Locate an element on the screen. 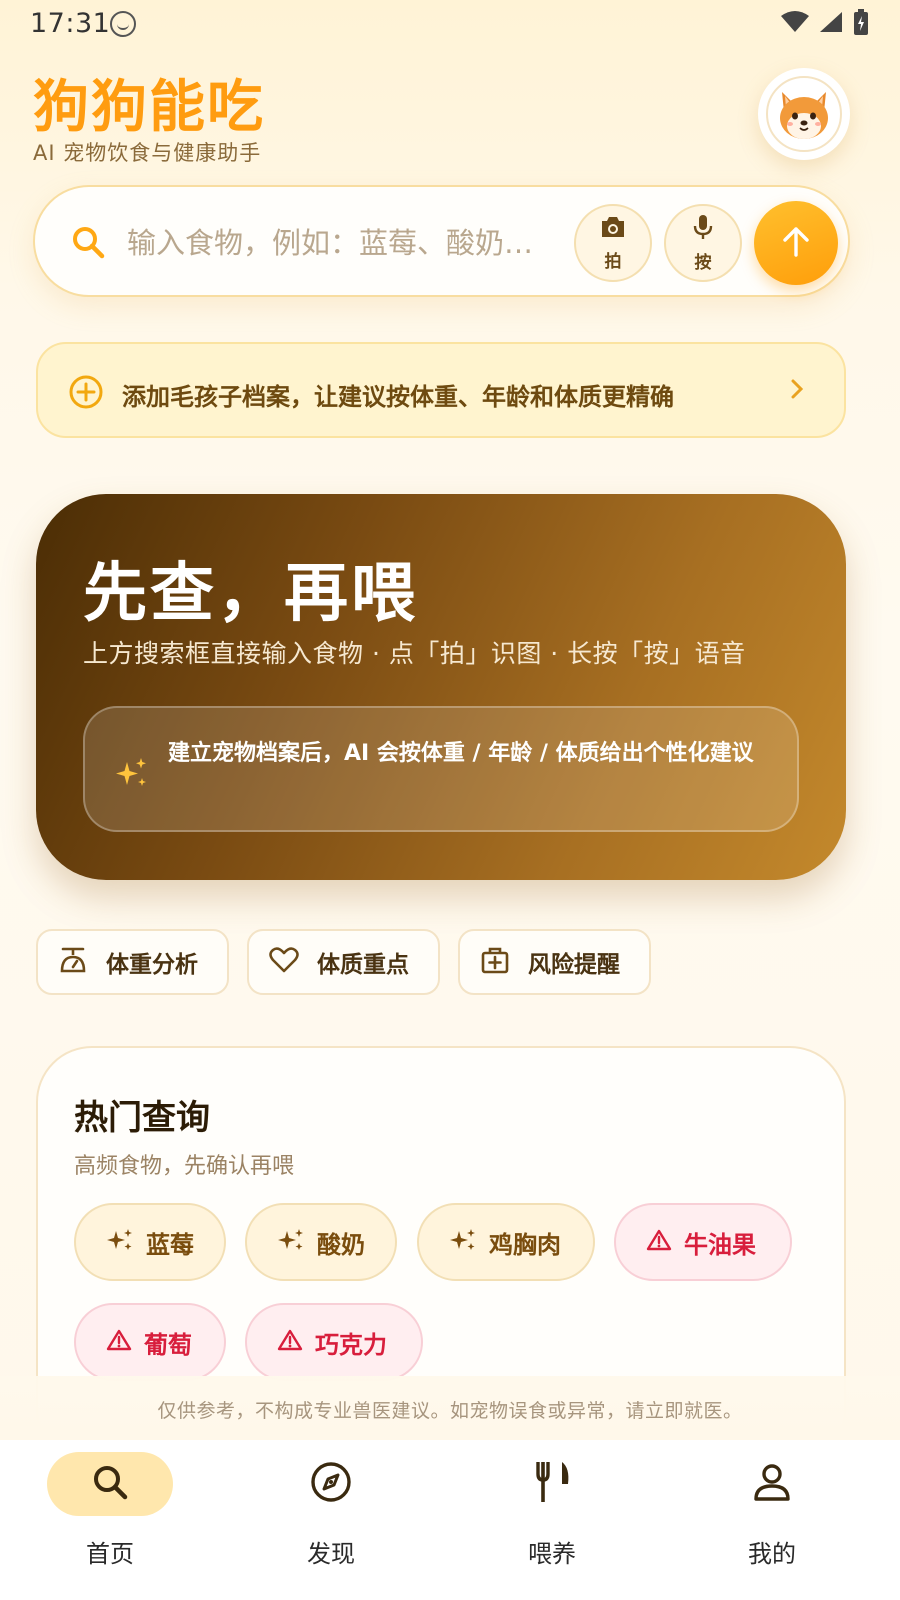  submit-button is located at coordinates (796, 243).